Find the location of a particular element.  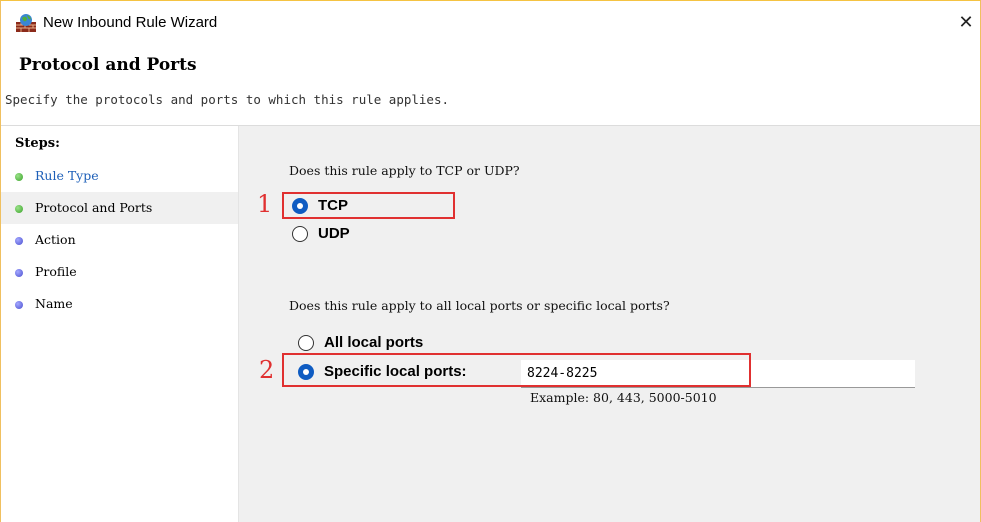

all-local-ports-label: All local ports is located at coordinates (374, 342).